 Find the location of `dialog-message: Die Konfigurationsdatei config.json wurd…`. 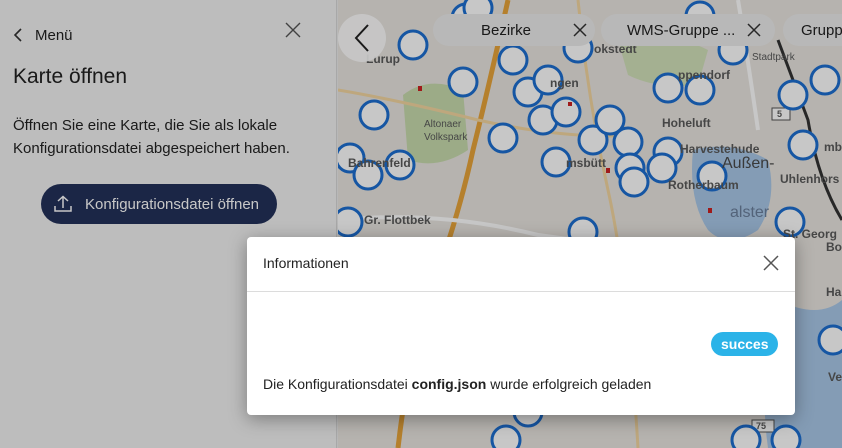

dialog-message: Die Konfigurationsdatei config.json wurd… is located at coordinates (457, 384).